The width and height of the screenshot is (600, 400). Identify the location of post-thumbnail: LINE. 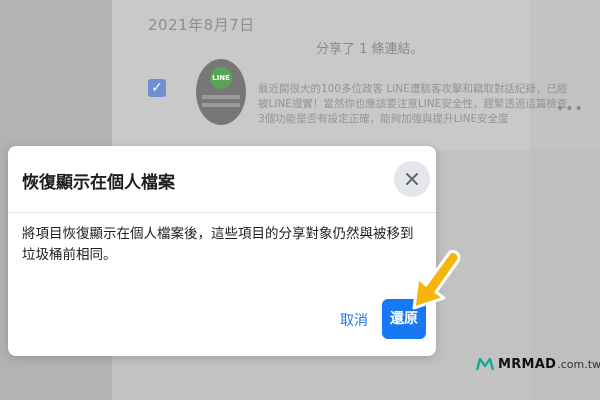
(221, 92).